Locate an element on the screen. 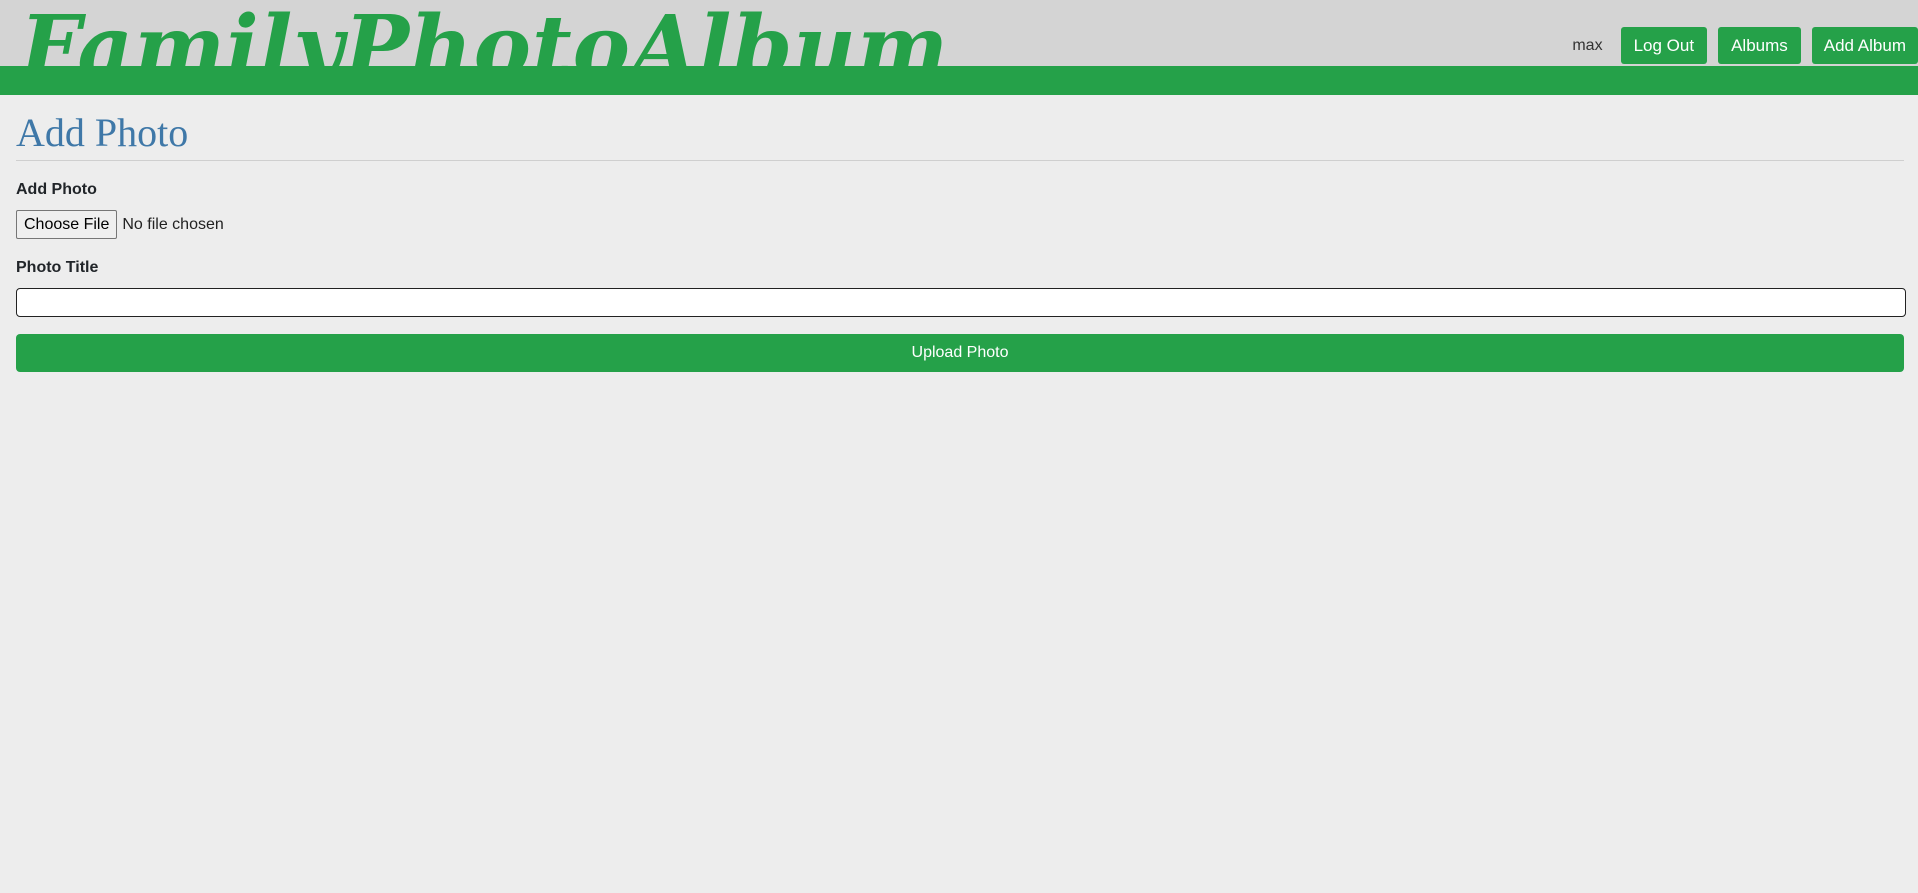 Image resolution: width=1918 pixels, height=893 pixels. choose-file-button: Choose File is located at coordinates (67, 224).